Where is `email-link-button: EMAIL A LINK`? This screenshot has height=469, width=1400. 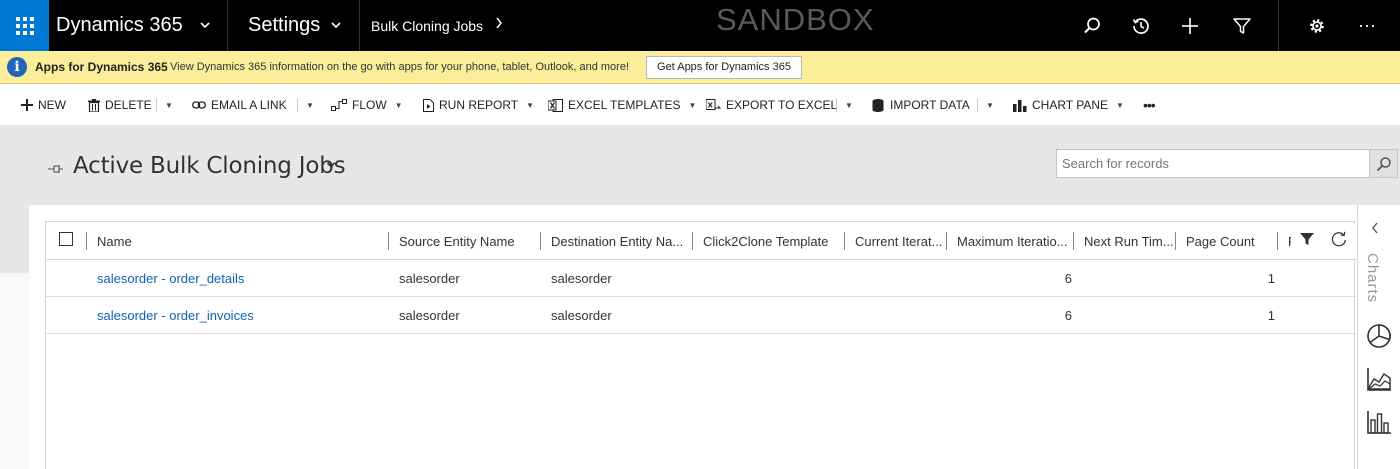 email-link-button: EMAIL A LINK is located at coordinates (239, 105).